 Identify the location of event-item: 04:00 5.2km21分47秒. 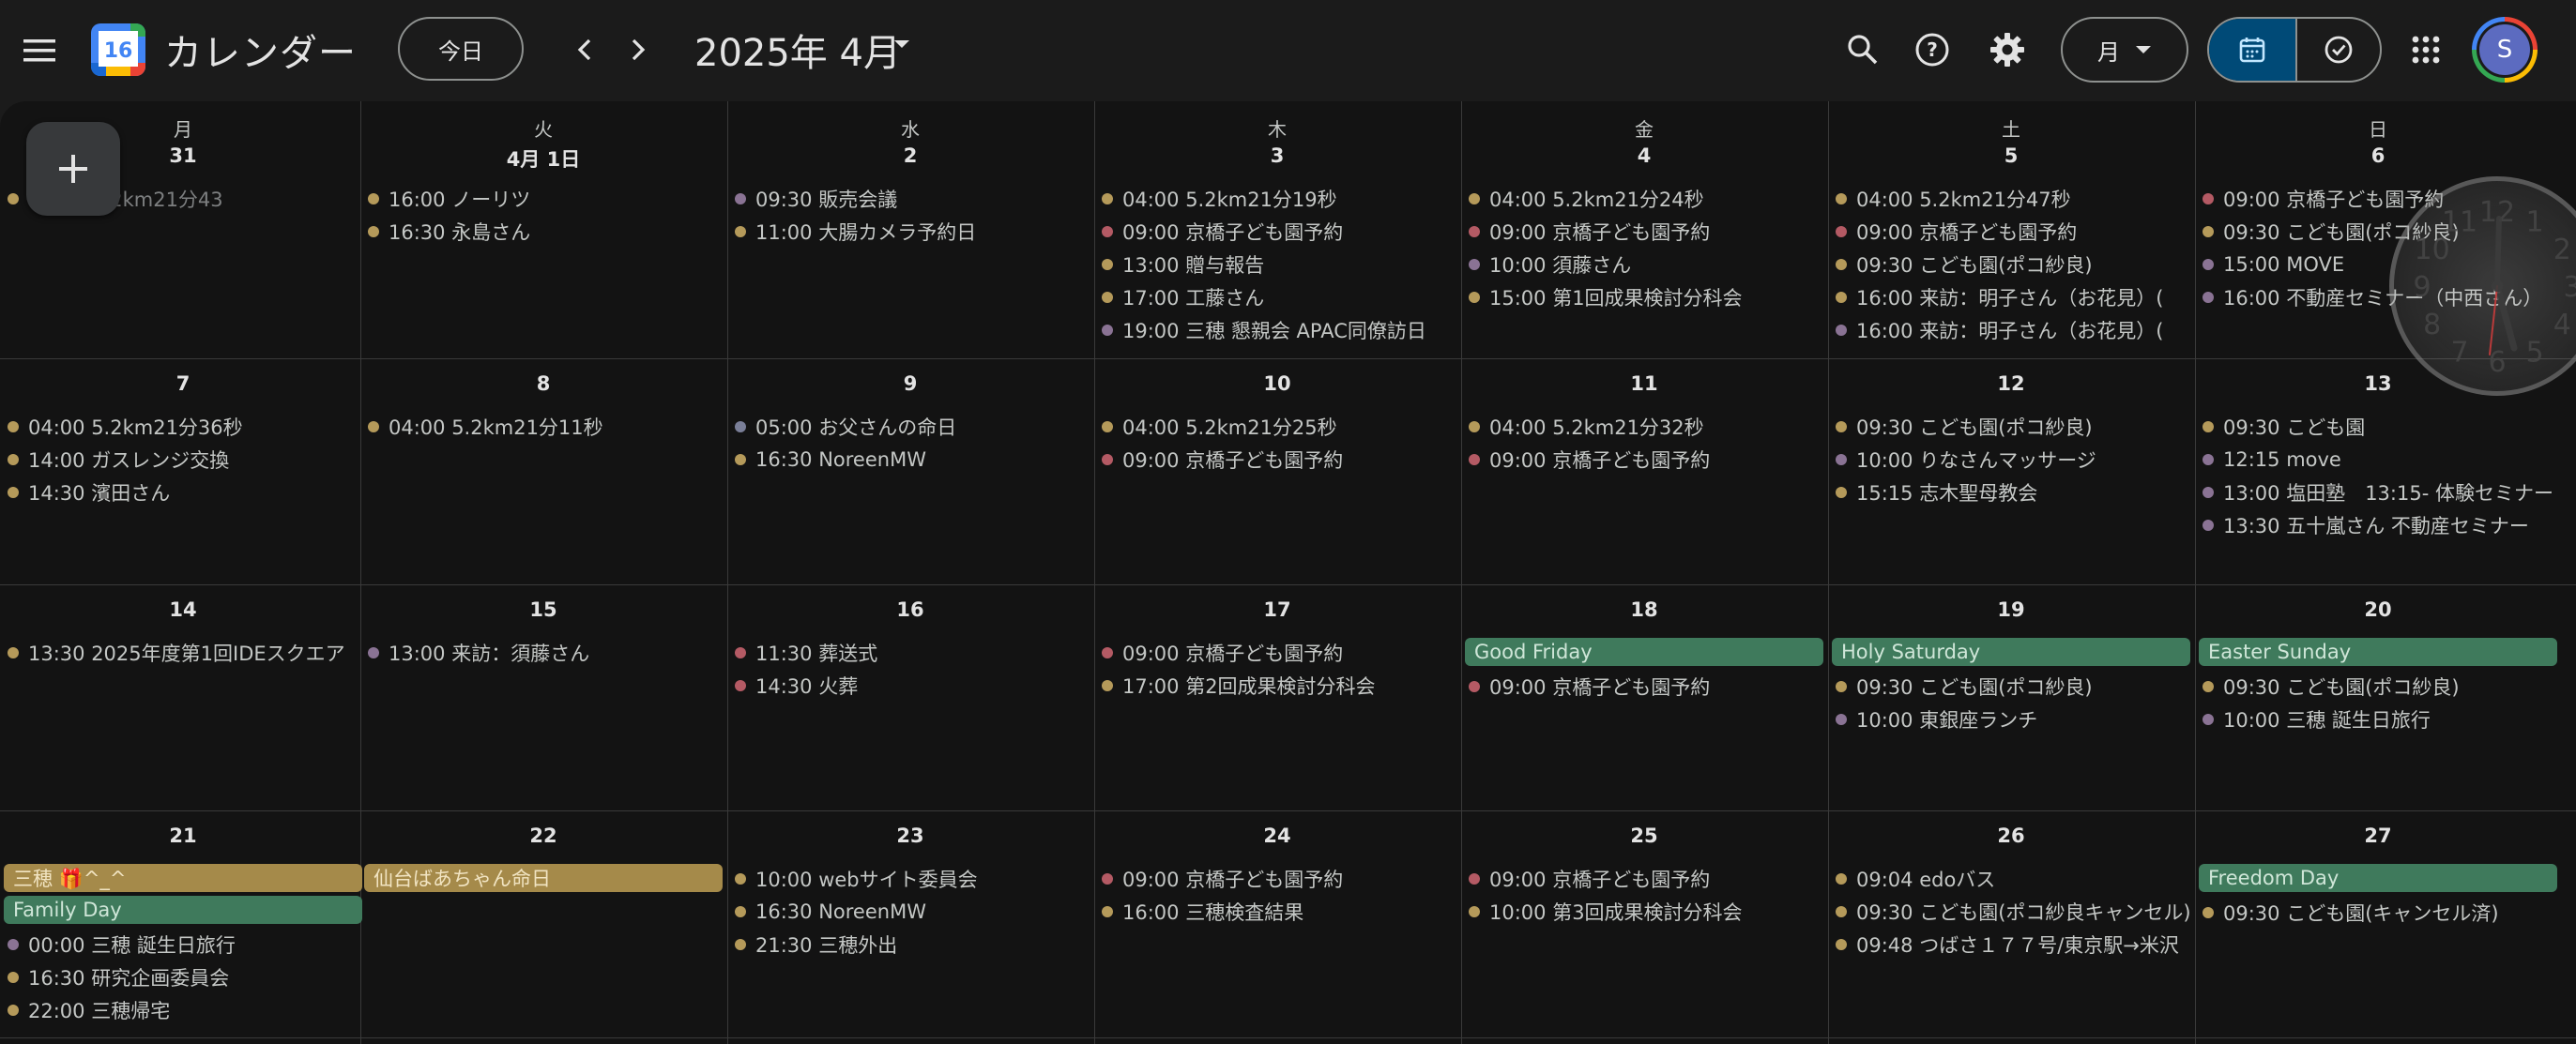
(2011, 198).